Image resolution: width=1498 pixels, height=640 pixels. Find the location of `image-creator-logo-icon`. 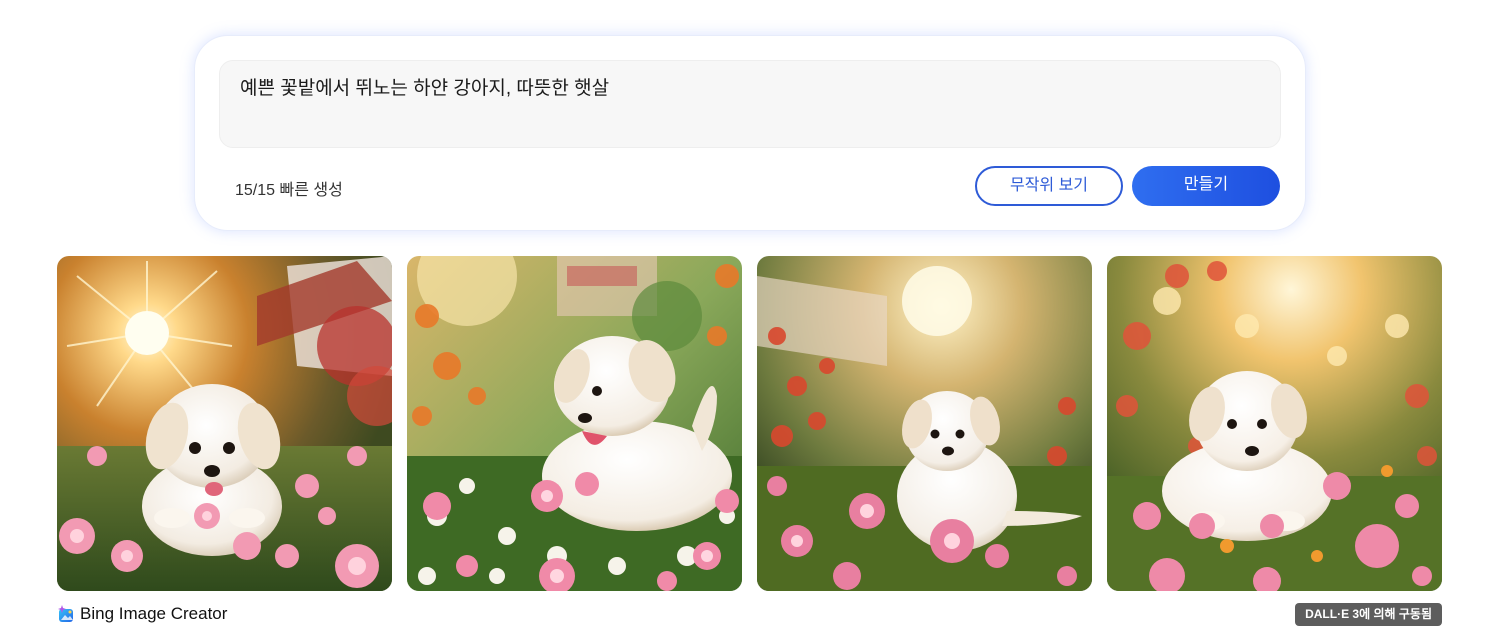

image-creator-logo-icon is located at coordinates (65, 613).